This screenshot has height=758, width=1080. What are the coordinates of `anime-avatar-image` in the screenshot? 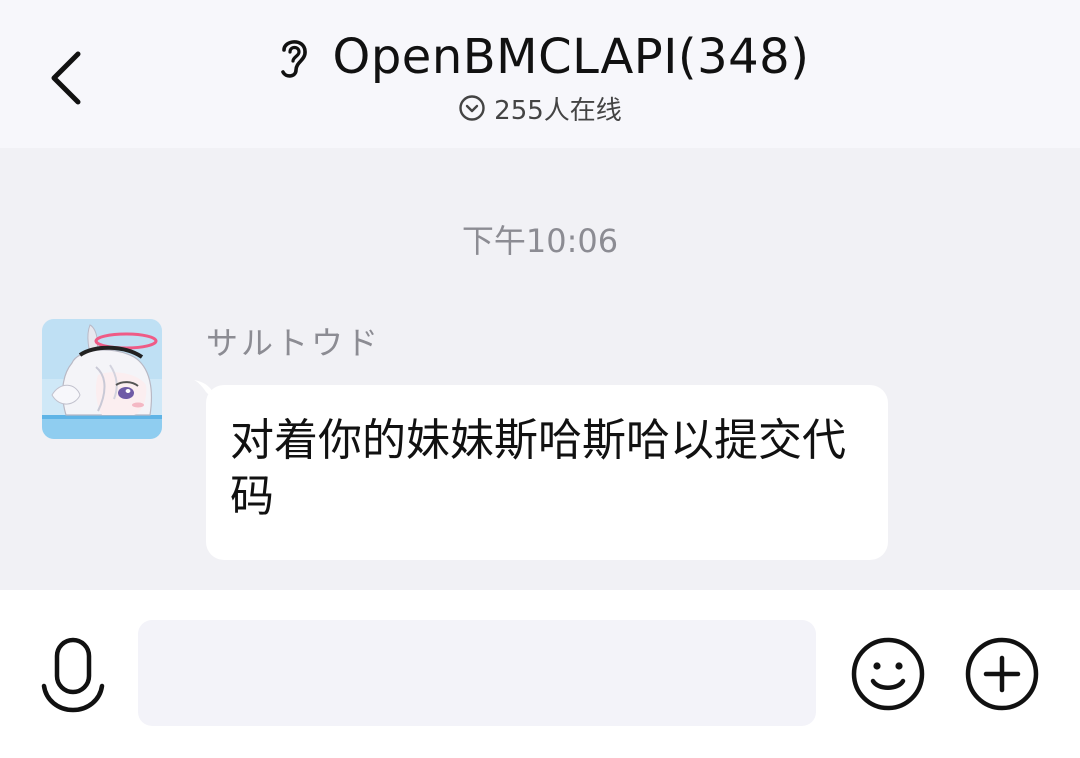 It's located at (102, 379).